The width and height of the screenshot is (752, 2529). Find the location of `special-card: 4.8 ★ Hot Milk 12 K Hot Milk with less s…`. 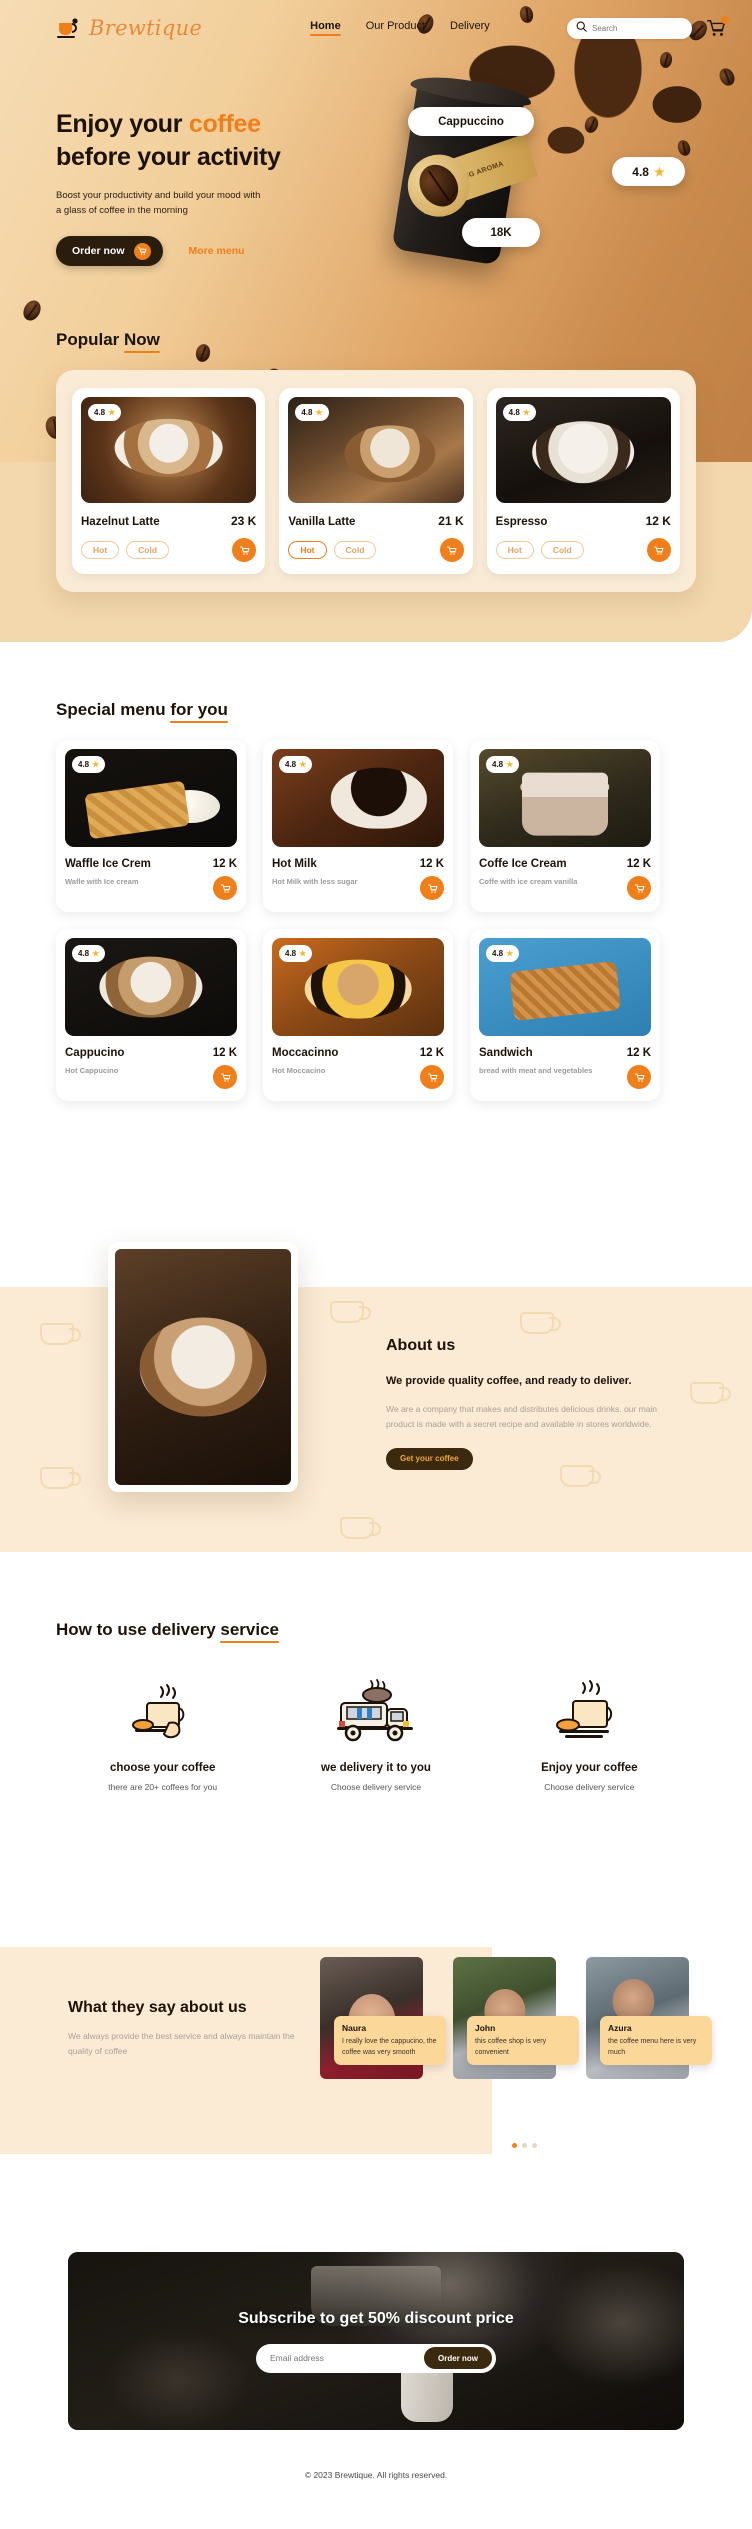

special-card: 4.8 ★ Hot Milk 12 K Hot Milk with less s… is located at coordinates (358, 826).